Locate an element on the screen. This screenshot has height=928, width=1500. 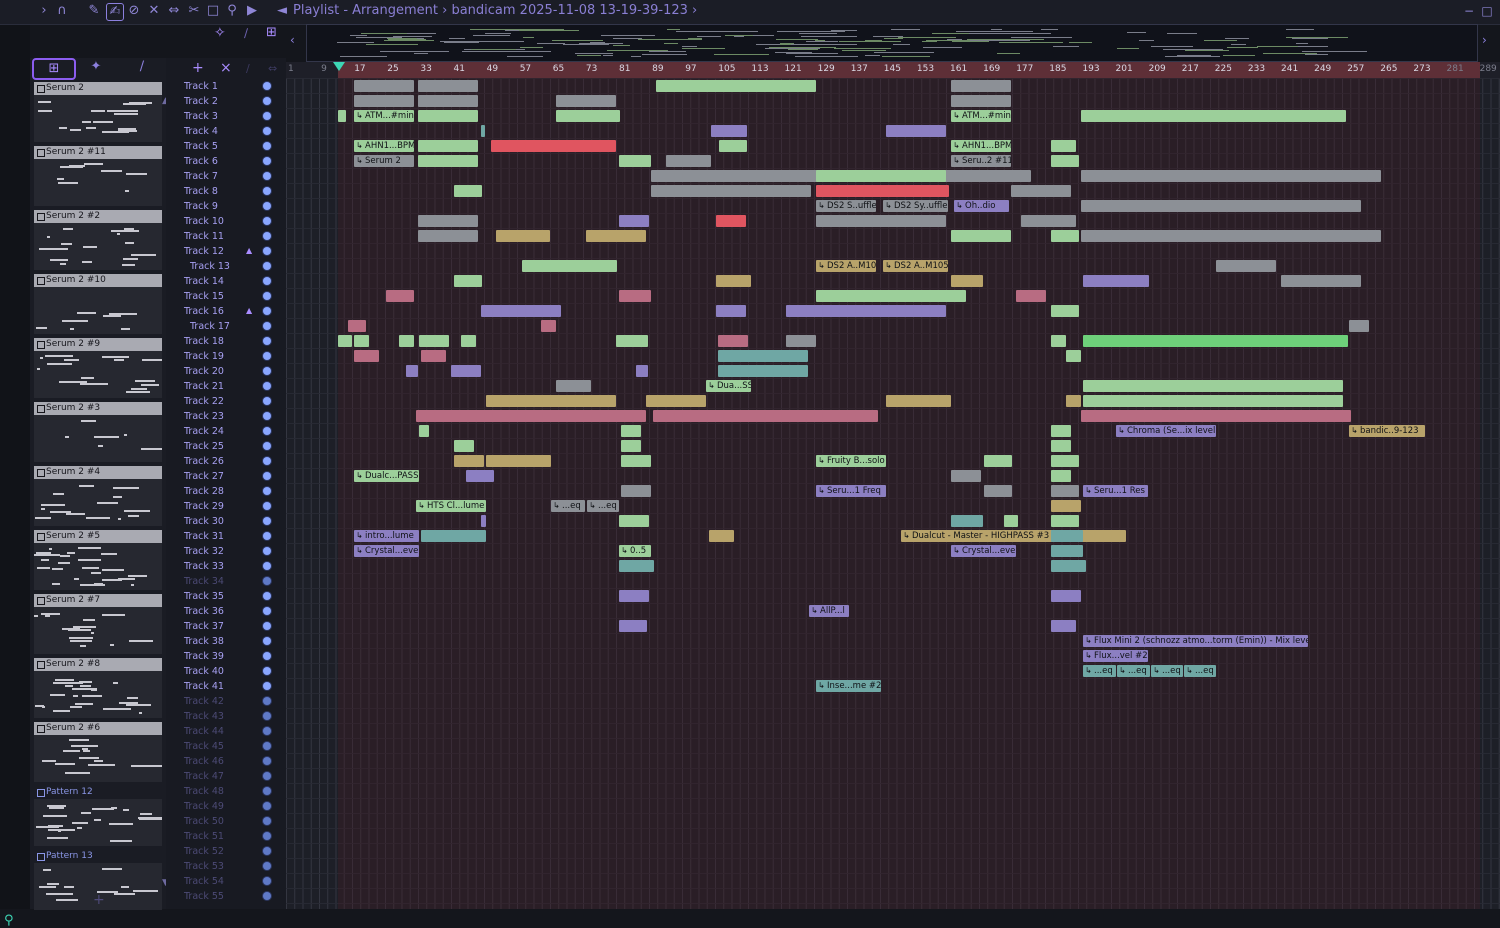
pattern-item: Serum 2 #7 is located at coordinates (98, 624).